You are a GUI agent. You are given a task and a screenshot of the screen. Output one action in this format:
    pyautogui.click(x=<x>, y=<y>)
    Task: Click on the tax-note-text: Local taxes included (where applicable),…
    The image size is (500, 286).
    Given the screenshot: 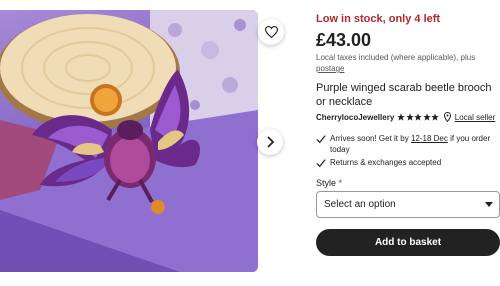 What is the action you would take?
    pyautogui.click(x=396, y=57)
    